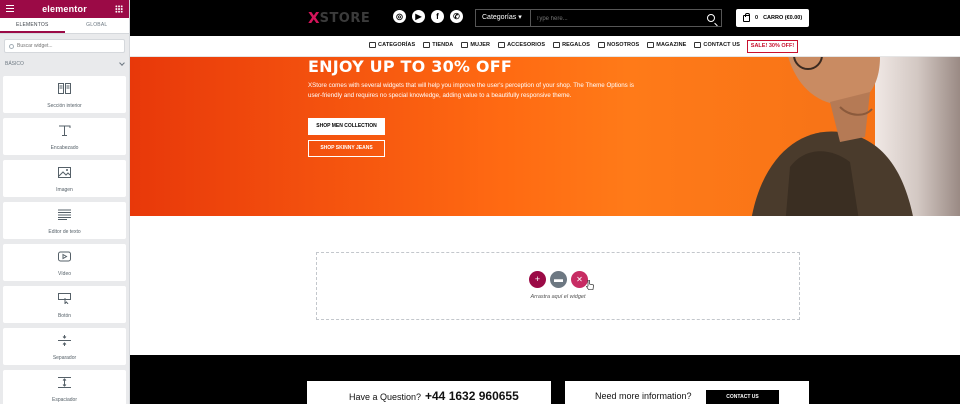 This screenshot has height=404, width=960. I want to click on columns-icon, so click(64, 88).